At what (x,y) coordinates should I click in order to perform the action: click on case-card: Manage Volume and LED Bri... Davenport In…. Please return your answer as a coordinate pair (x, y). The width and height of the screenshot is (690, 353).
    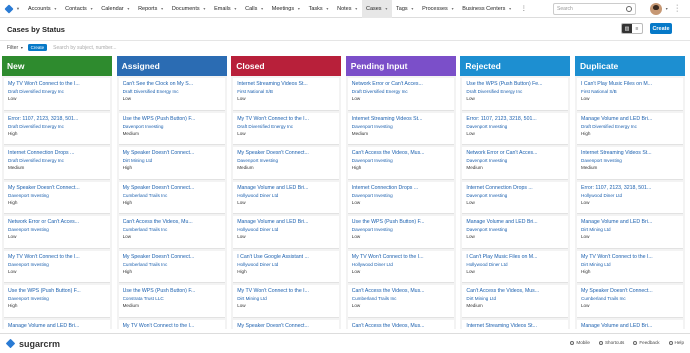
    Looking at the image, I should click on (515, 232).